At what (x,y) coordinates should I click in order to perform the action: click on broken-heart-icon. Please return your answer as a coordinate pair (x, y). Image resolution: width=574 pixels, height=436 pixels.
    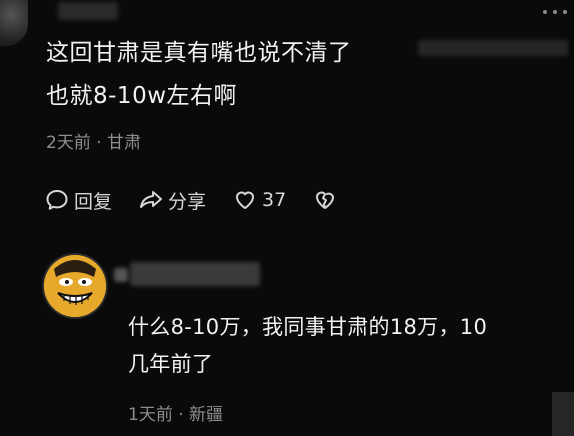
    Looking at the image, I should click on (325, 200).